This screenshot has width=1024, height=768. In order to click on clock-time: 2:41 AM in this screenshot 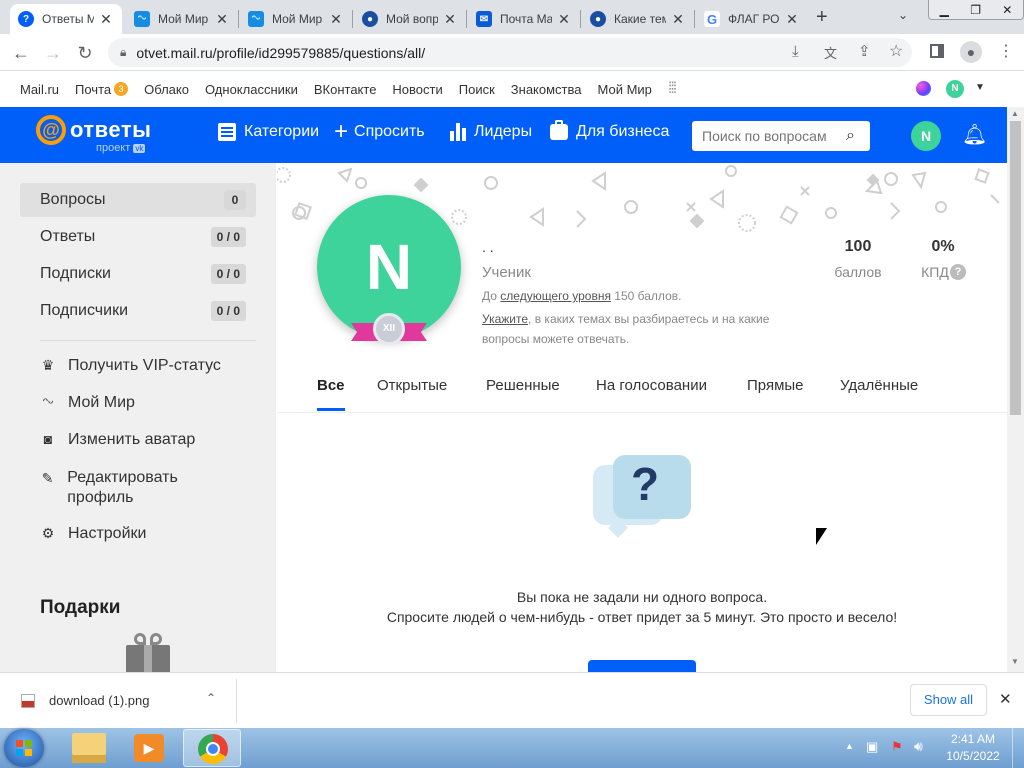, I will do `click(973, 739)`.